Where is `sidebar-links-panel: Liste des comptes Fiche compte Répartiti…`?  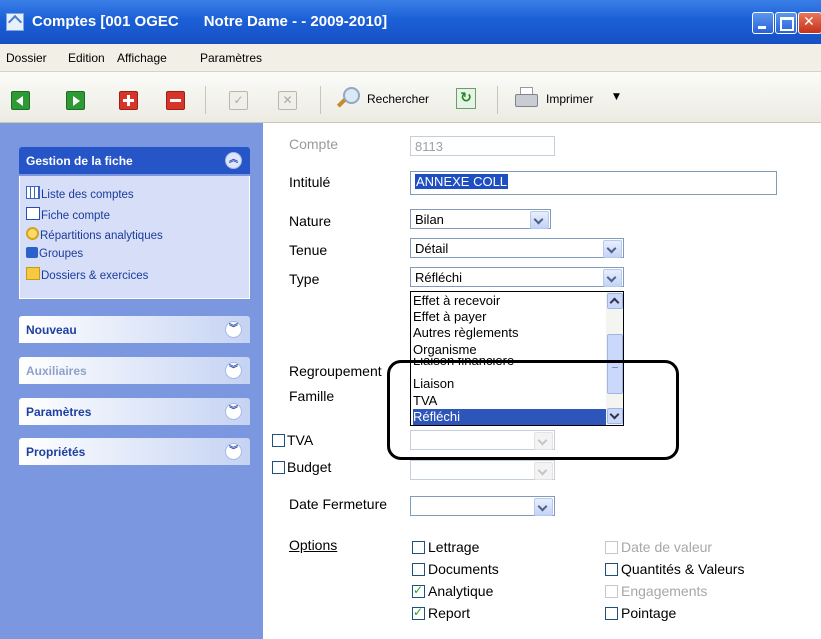 sidebar-links-panel: Liste des comptes Fiche compte Répartiti… is located at coordinates (134, 237).